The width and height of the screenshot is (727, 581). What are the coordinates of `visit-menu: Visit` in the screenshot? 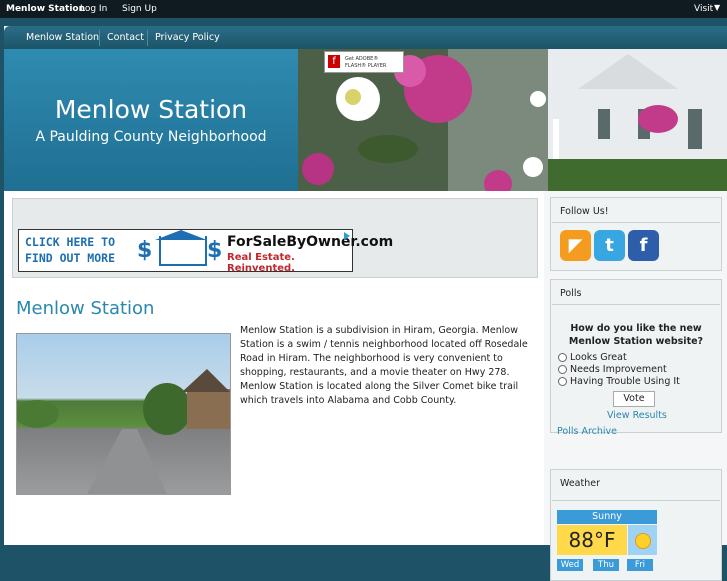 It's located at (703, 9).